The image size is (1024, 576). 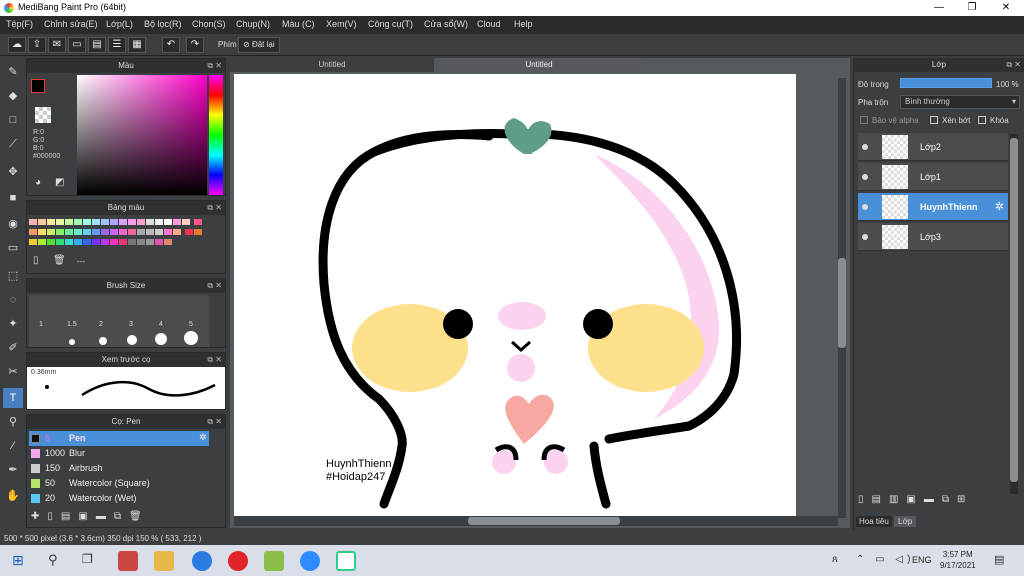 What do you see at coordinates (37, 45) in the screenshot?
I see `share-icon: ⇪` at bounding box center [37, 45].